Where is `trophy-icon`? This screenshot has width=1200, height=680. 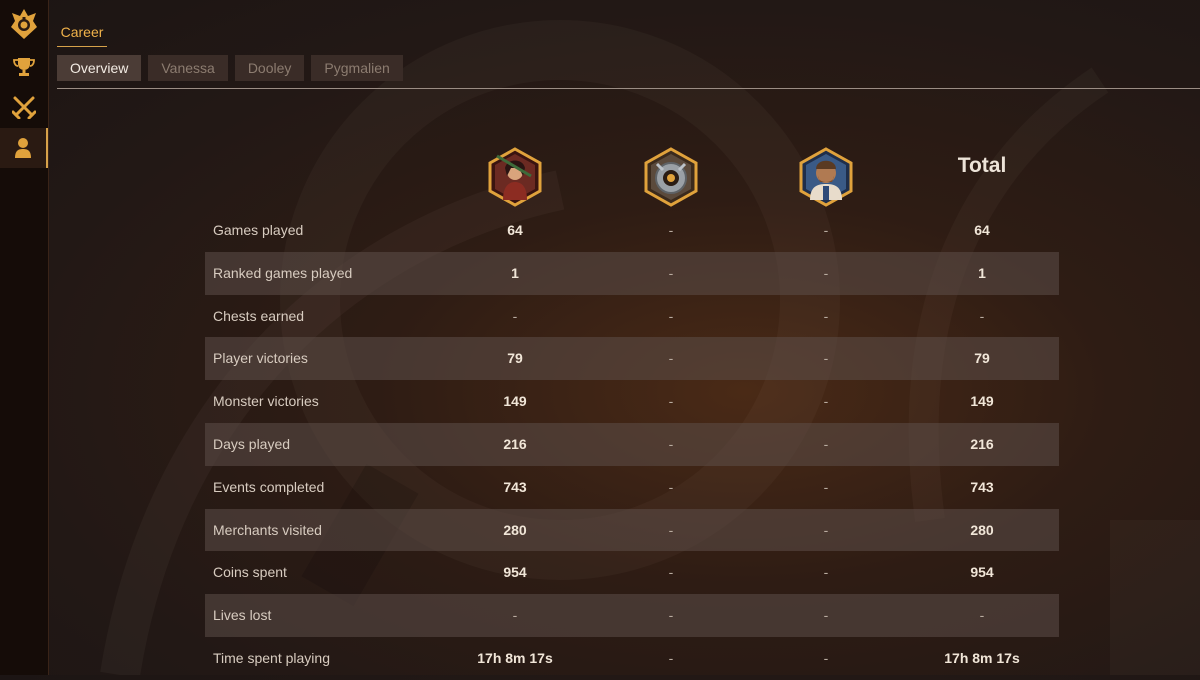 trophy-icon is located at coordinates (24, 67).